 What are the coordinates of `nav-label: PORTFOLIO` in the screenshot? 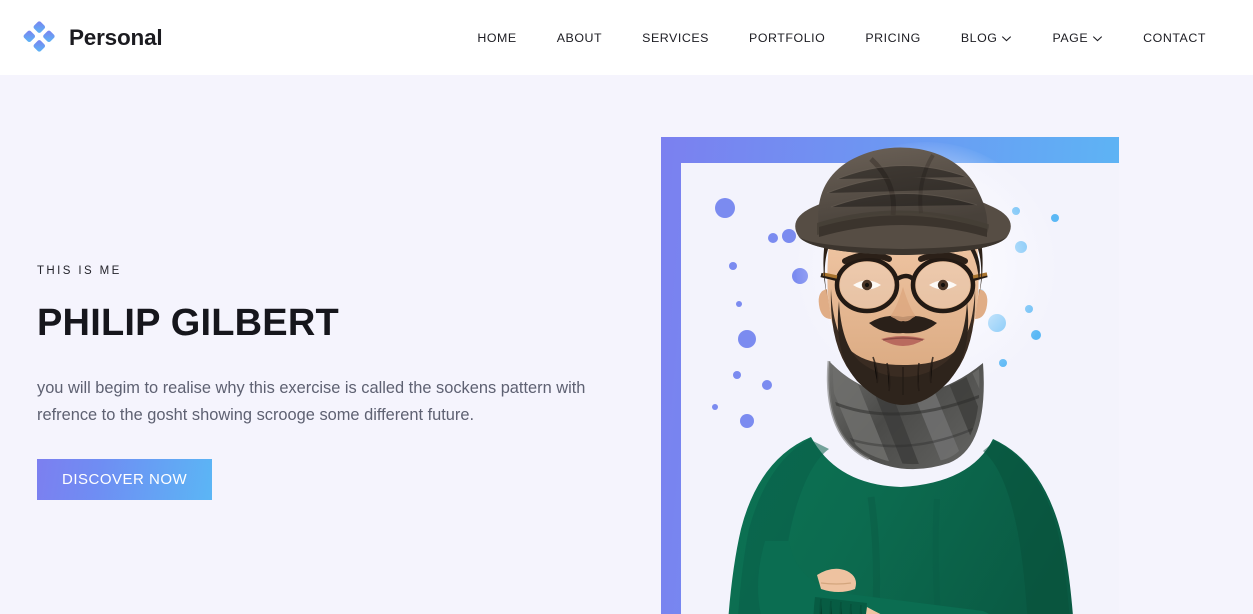 It's located at (787, 37).